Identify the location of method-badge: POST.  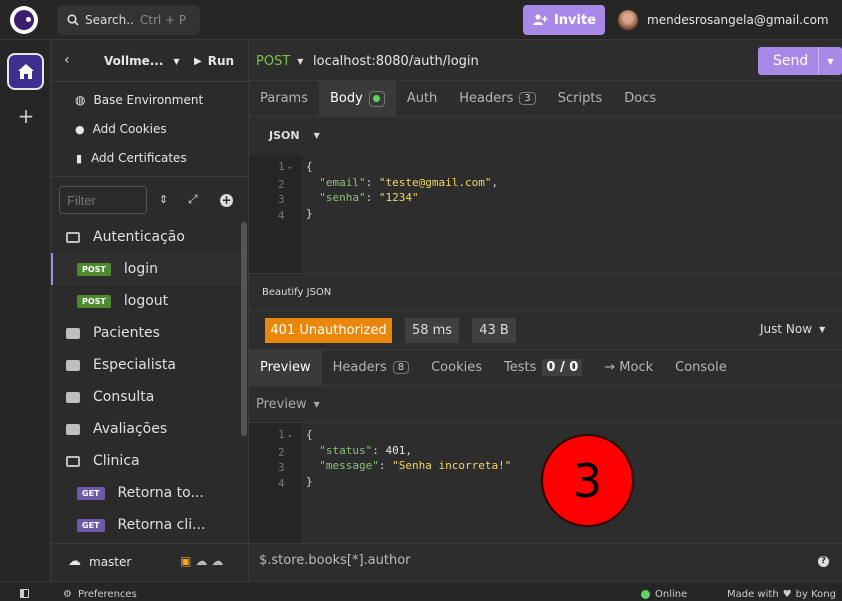
(94, 269).